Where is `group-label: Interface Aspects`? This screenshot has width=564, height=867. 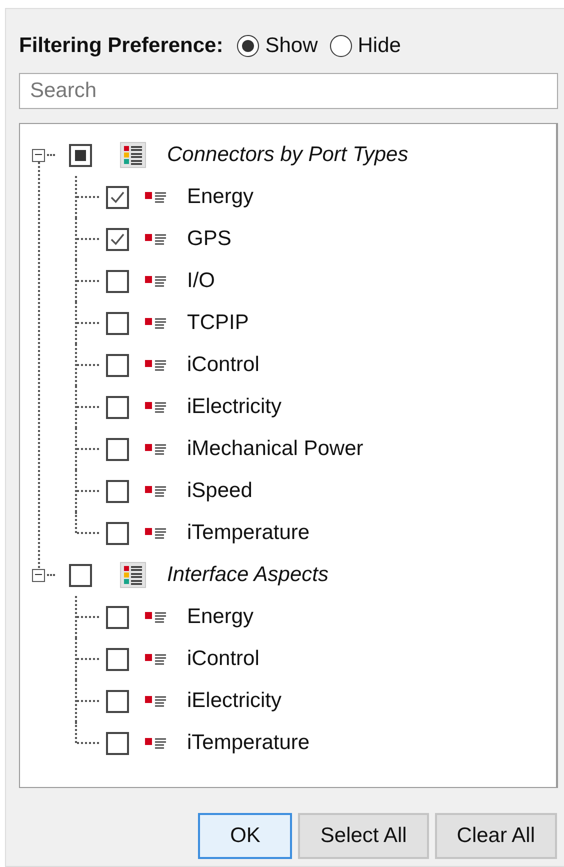
group-label: Interface Aspects is located at coordinates (247, 575).